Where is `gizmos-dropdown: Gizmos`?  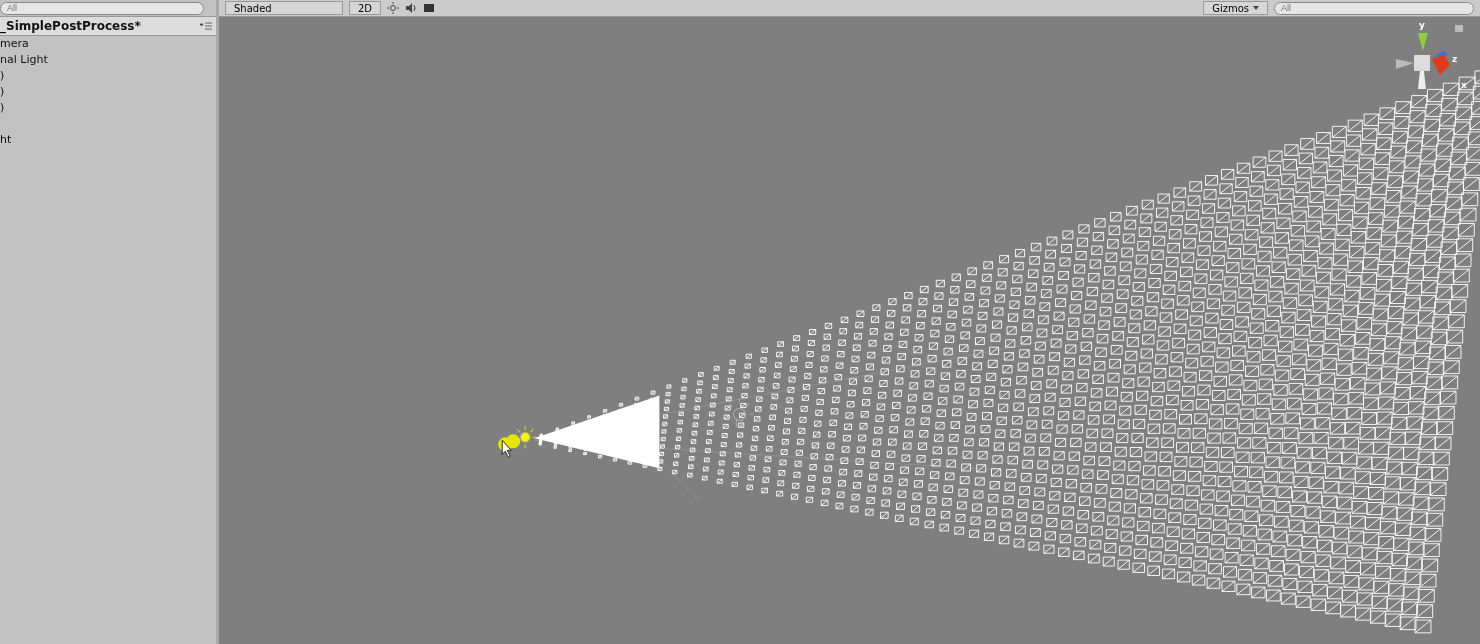
gizmos-dropdown: Gizmos is located at coordinates (1235, 8).